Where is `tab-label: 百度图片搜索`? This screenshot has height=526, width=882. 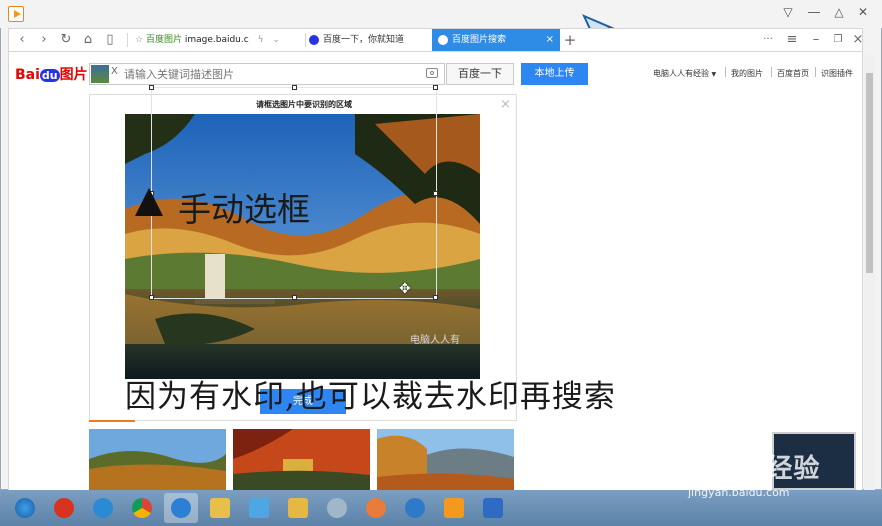
tab-label: 百度图片搜索 is located at coordinates (479, 40).